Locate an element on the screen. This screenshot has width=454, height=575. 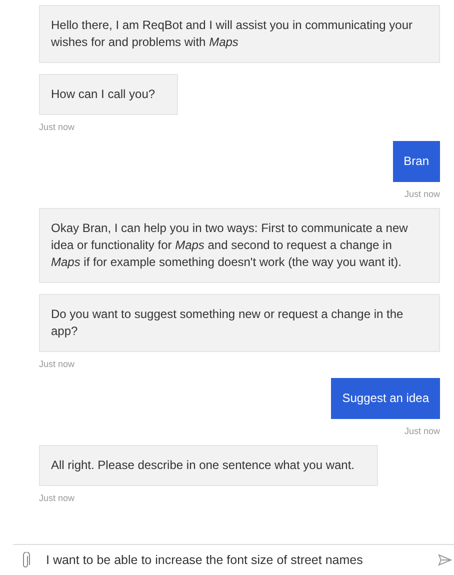
bot-message: All right. Please describe in one sentence what you want. is located at coordinates (208, 465).